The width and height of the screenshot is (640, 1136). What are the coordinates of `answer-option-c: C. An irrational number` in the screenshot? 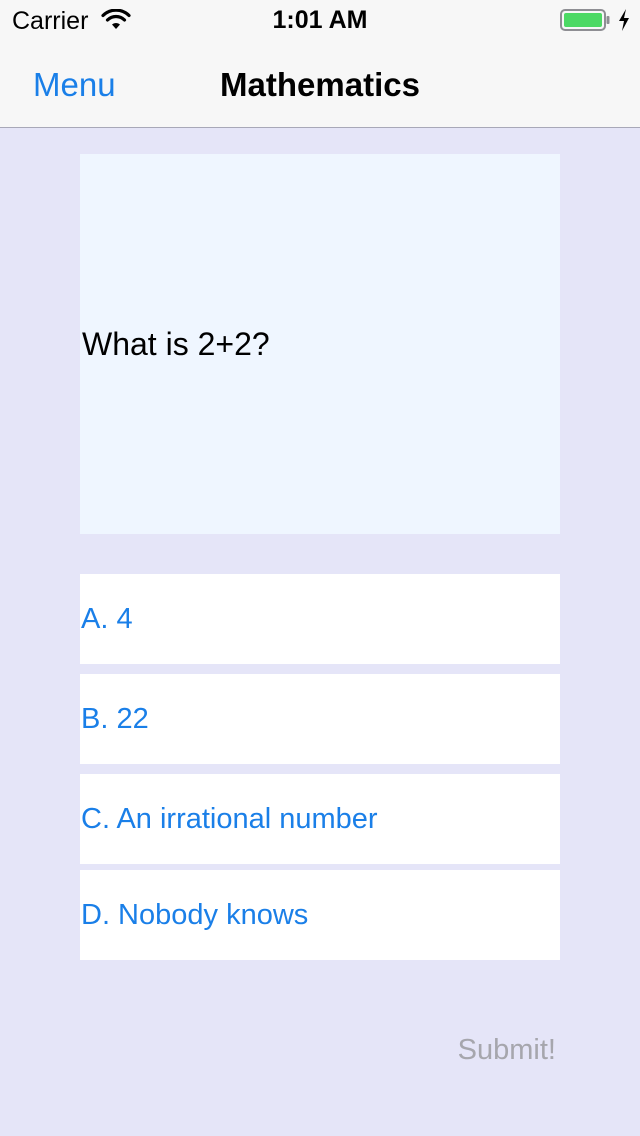 It's located at (320, 819).